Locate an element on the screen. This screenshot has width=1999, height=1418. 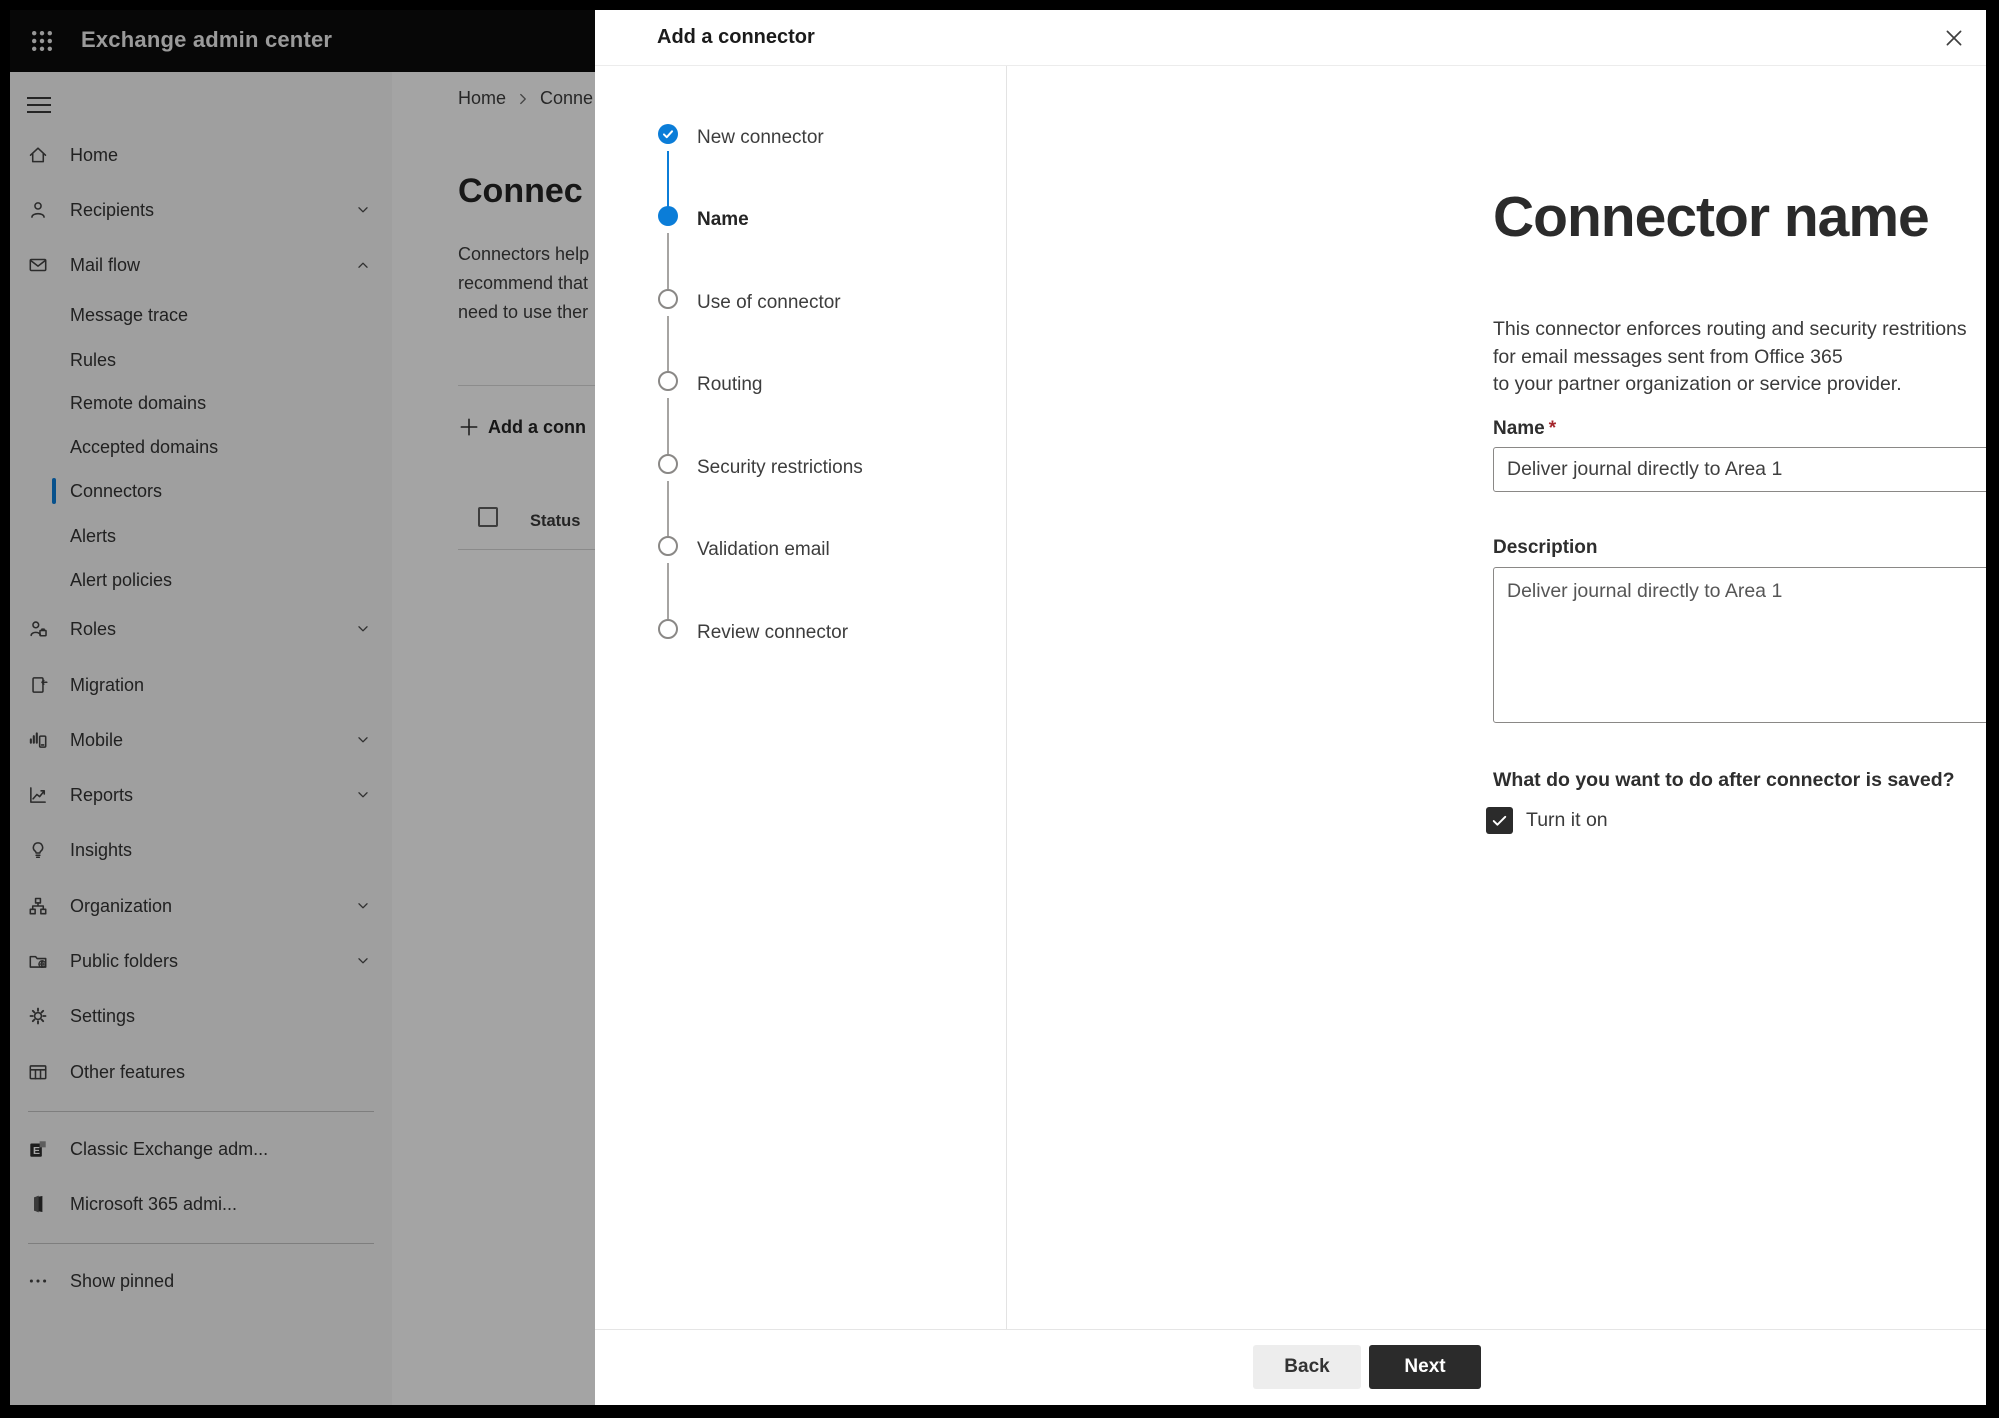
turn-it-on-checkbox-row: Turn it on is located at coordinates (1547, 820).